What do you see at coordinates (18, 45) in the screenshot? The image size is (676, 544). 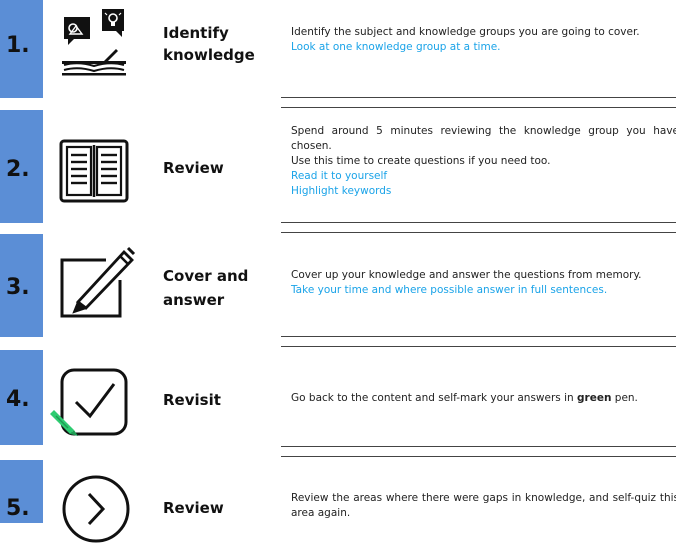 I see `step-1-number: 1.` at bounding box center [18, 45].